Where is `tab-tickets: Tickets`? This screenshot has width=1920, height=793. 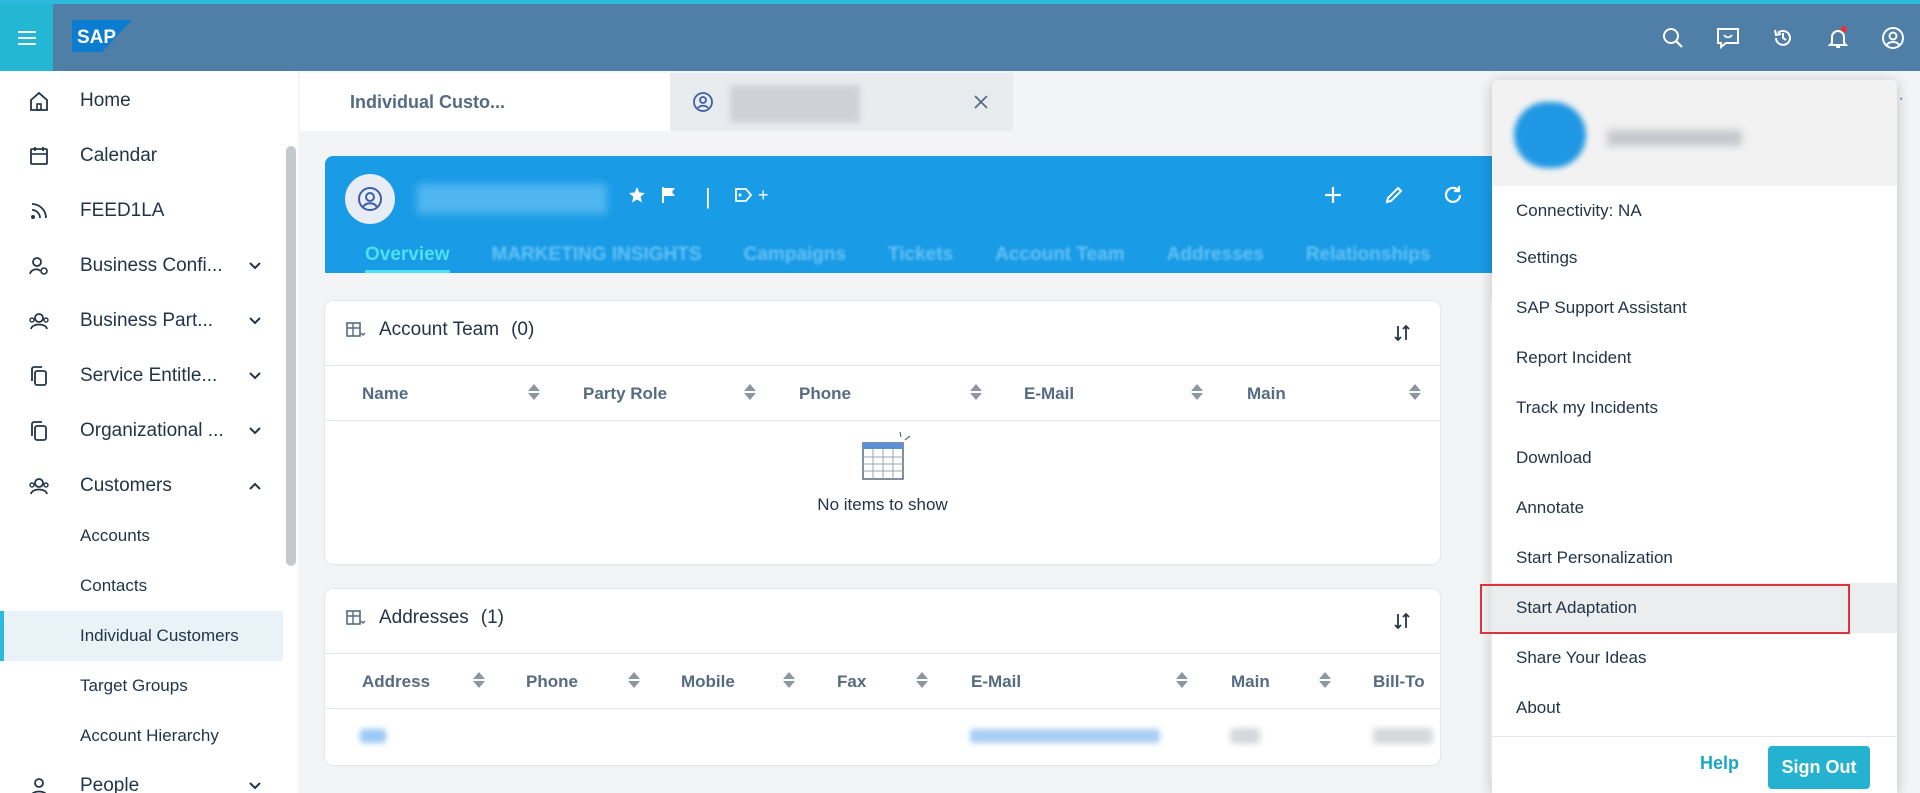 tab-tickets: Tickets is located at coordinates (920, 258).